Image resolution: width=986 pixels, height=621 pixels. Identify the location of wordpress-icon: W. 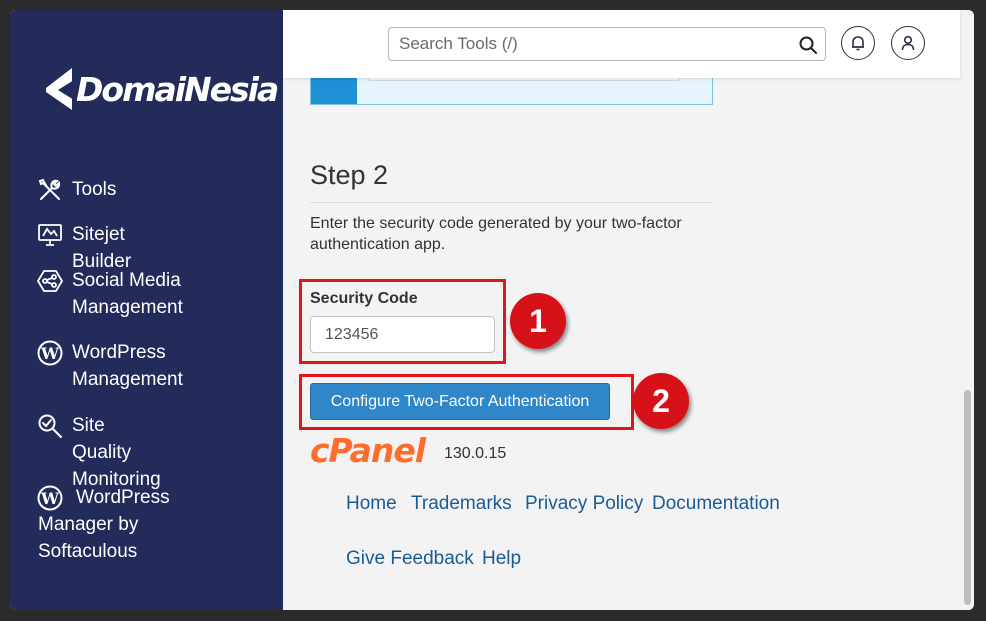
(50, 353).